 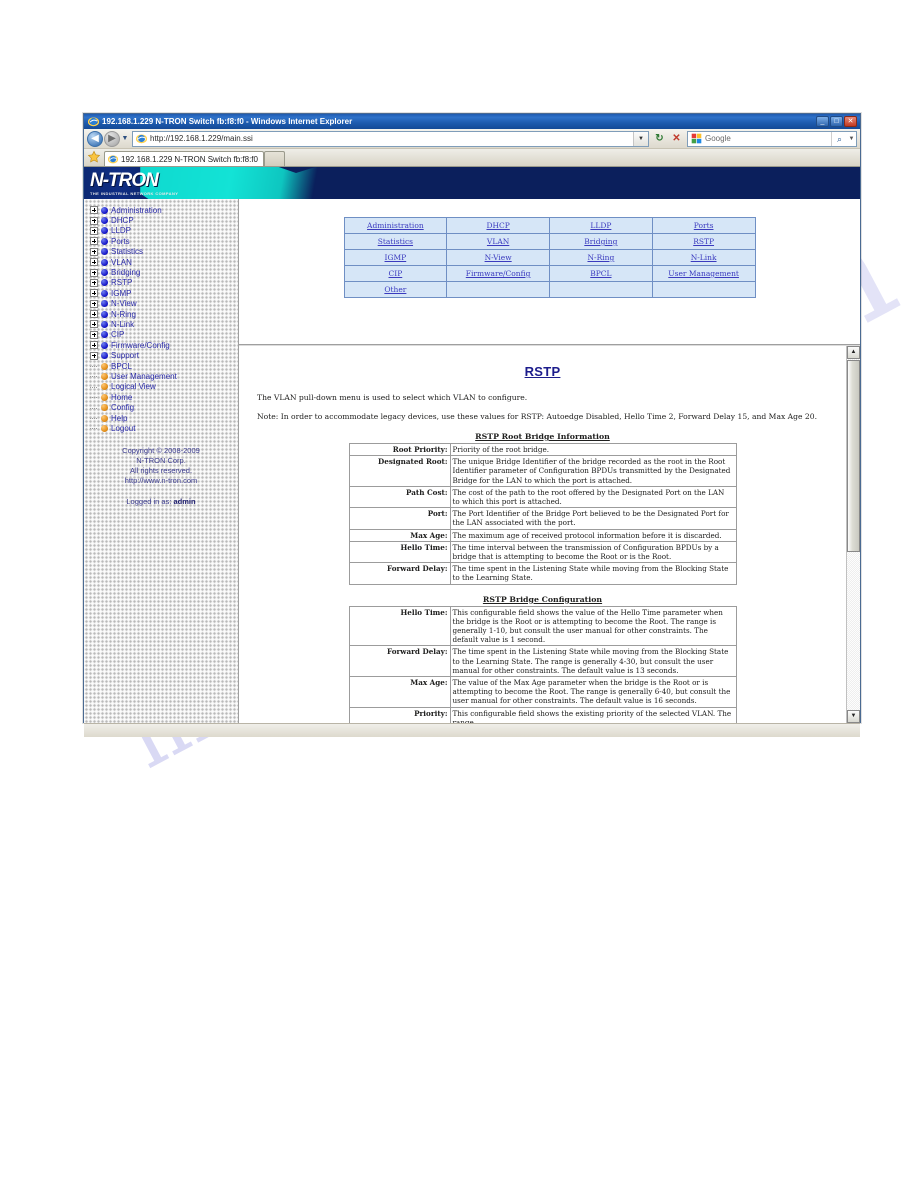 I want to click on quick-link-user-management: User Management, so click(x=703, y=273).